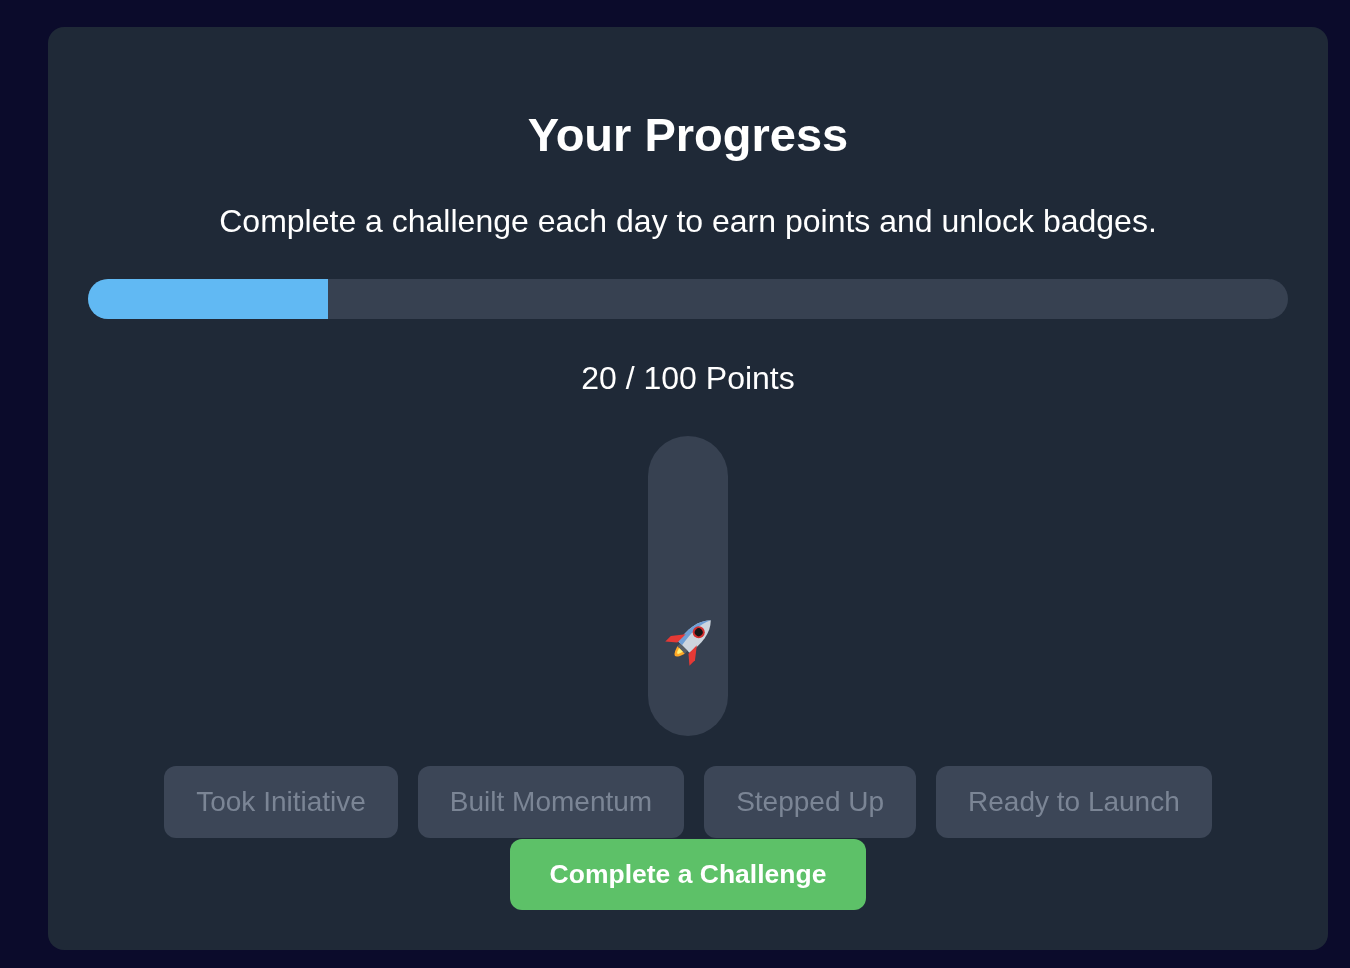 The image size is (1350, 968). Describe the element at coordinates (551, 802) in the screenshot. I see `achievement-badge: Built Momentum` at that location.